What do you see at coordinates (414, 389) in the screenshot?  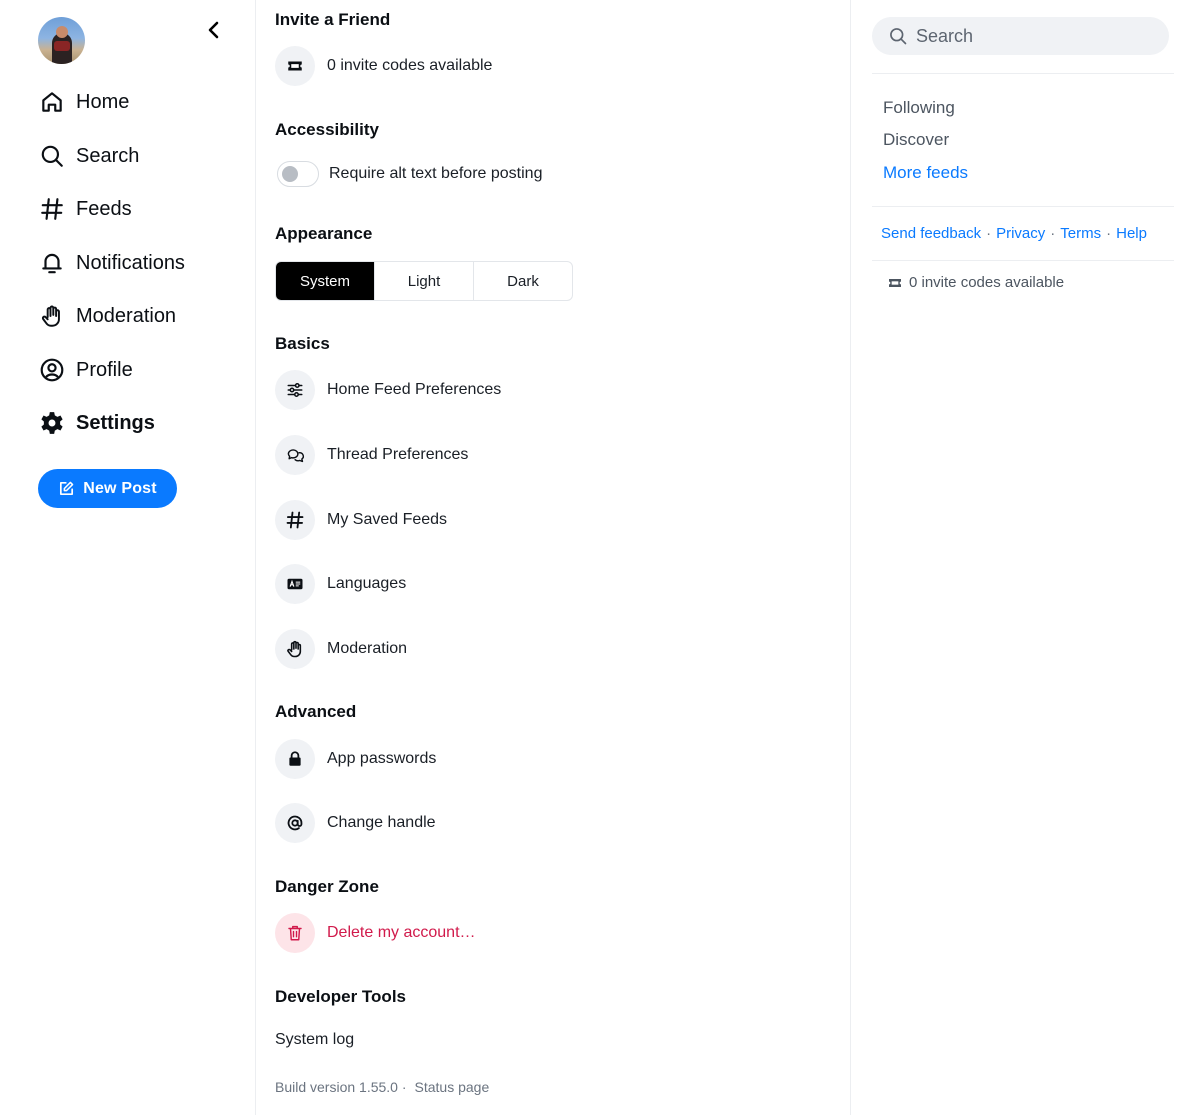 I see `home-feed-preferences-label: Home Feed Preferences` at bounding box center [414, 389].